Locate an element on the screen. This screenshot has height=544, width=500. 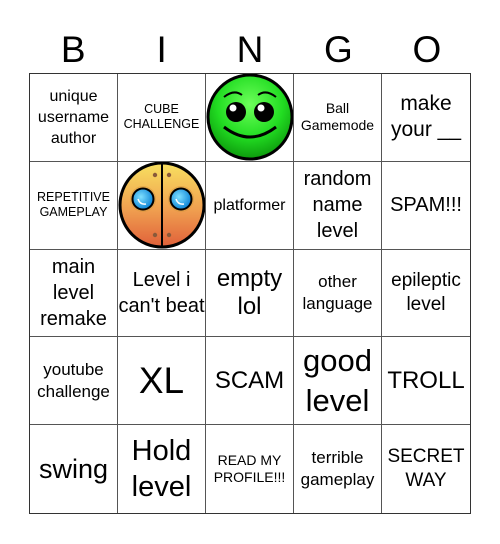
header-letter-i: I is located at coordinates (161, 49).